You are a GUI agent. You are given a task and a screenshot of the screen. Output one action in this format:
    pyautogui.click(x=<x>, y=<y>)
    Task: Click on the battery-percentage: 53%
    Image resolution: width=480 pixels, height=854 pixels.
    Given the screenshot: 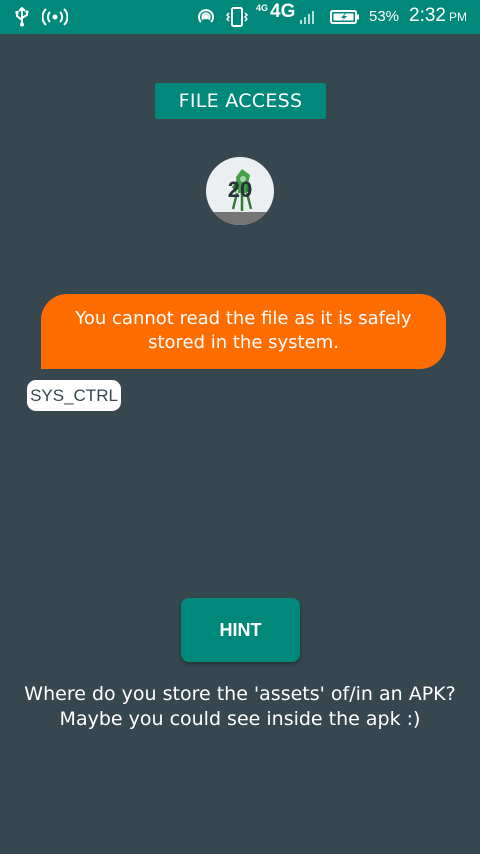 What is the action you would take?
    pyautogui.click(x=384, y=16)
    